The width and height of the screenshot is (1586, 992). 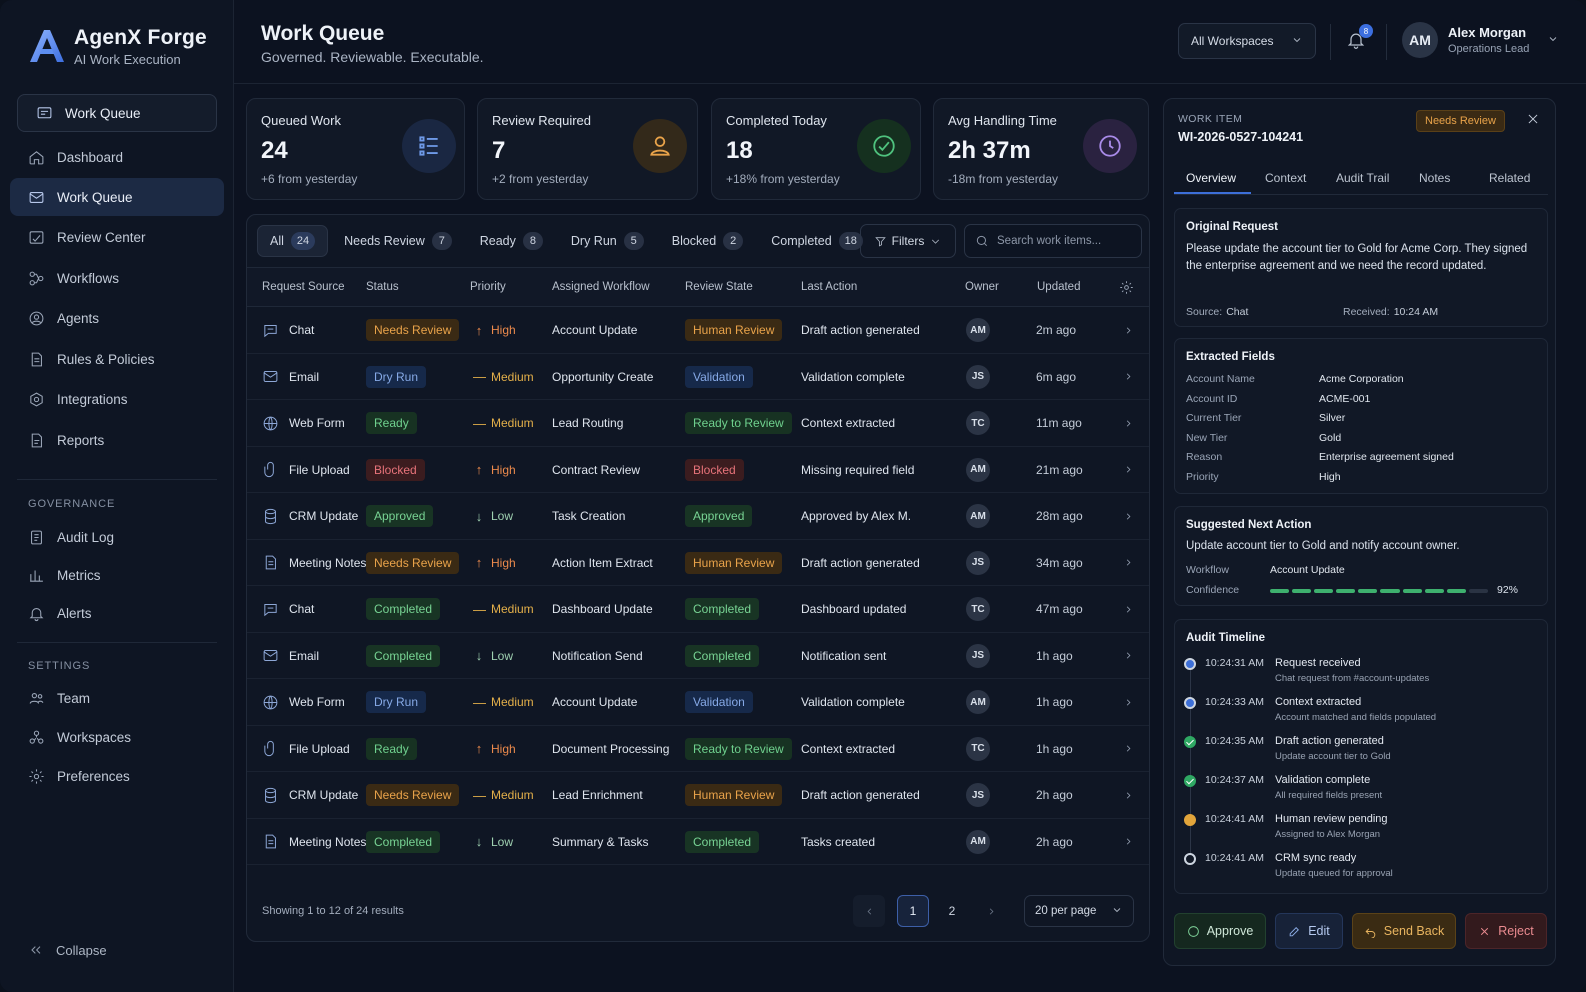 What do you see at coordinates (117, 613) in the screenshot?
I see `sidebar-item-alerts: Alerts` at bounding box center [117, 613].